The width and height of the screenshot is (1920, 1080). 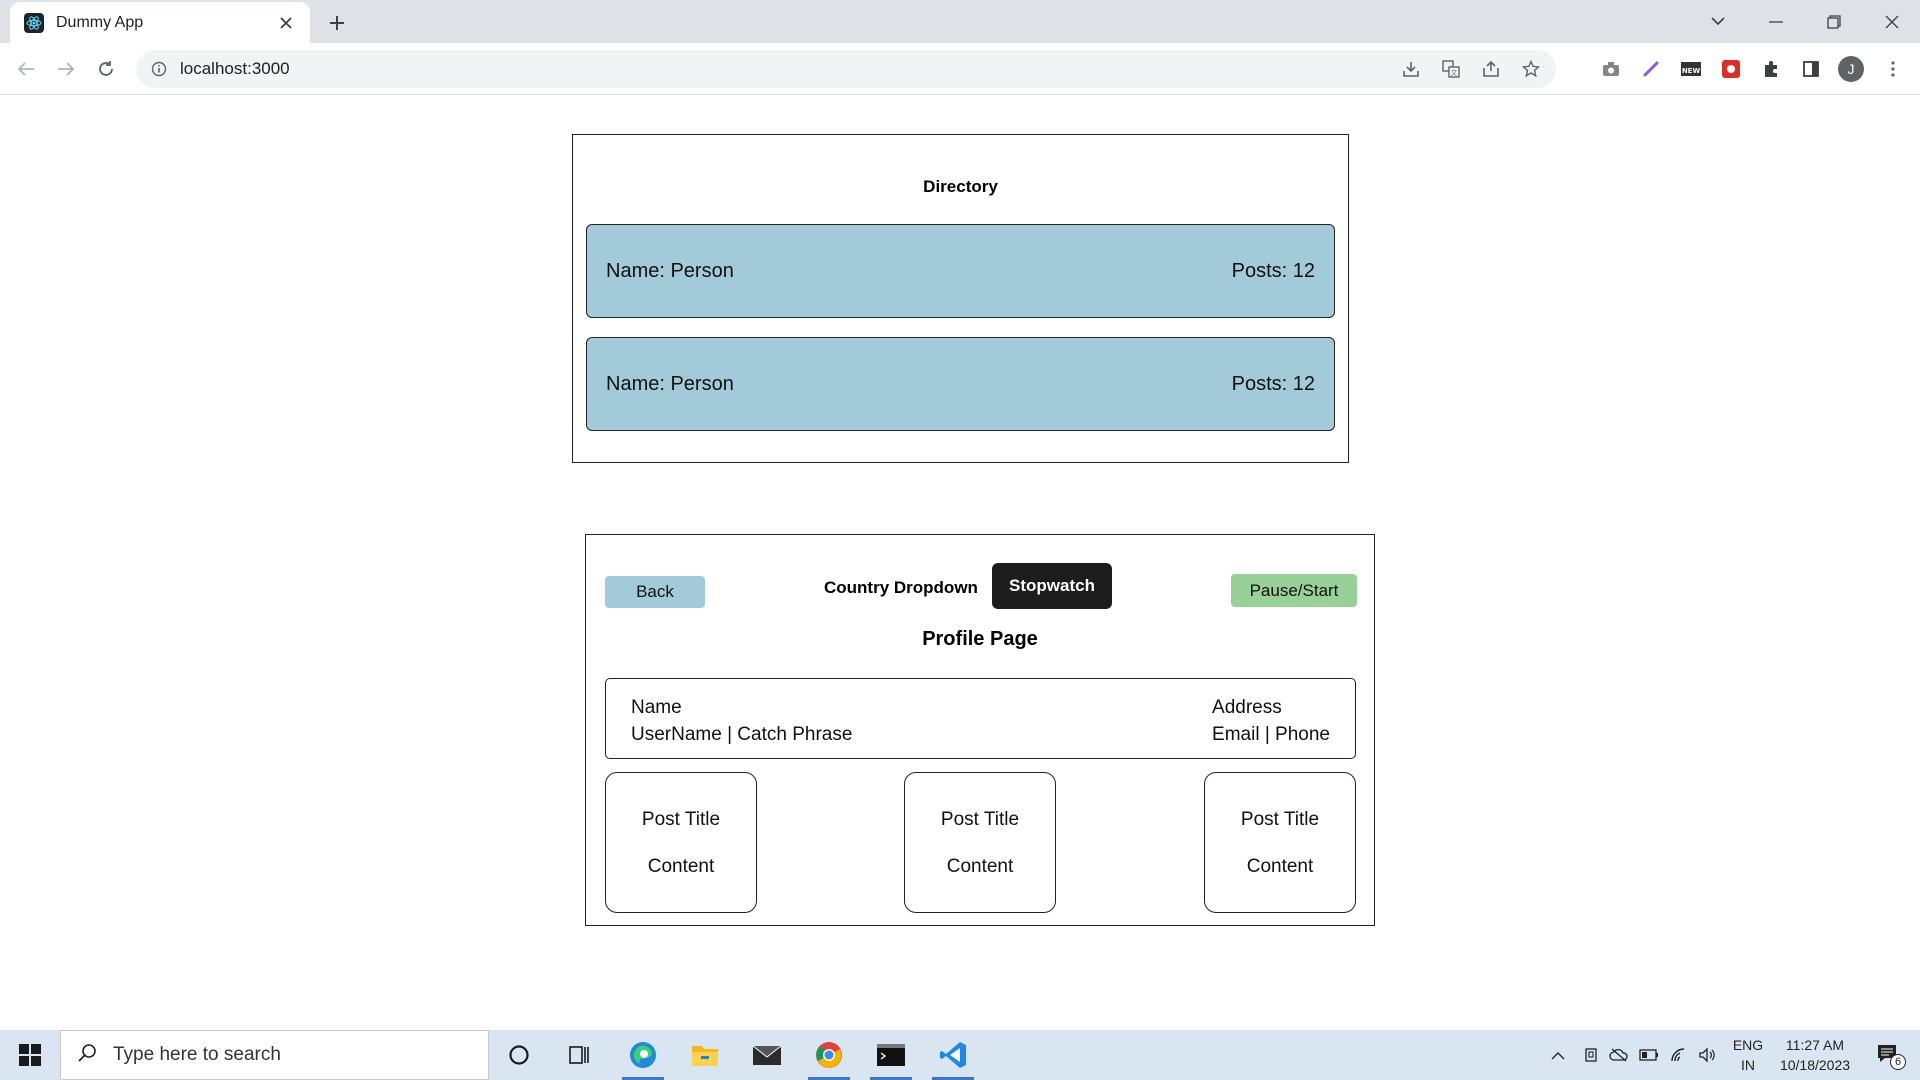 What do you see at coordinates (1815, 1065) in the screenshot?
I see `clock-date: 10/18/2023` at bounding box center [1815, 1065].